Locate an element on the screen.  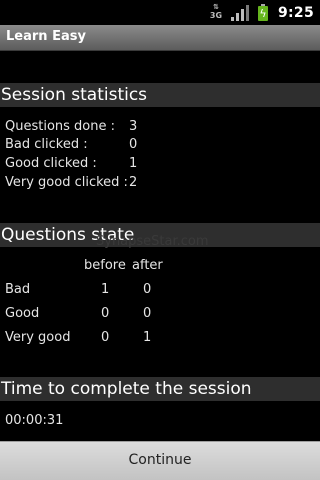
stat-value-bad-clicked: 0 is located at coordinates (133, 144).